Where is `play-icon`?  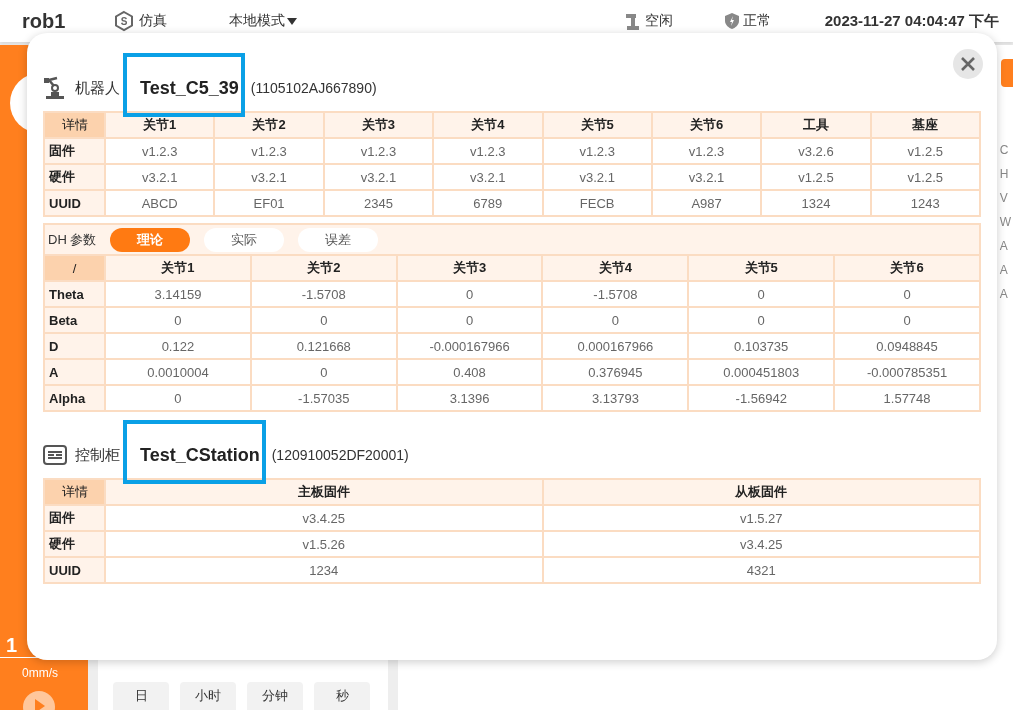
play-icon is located at coordinates (39, 700).